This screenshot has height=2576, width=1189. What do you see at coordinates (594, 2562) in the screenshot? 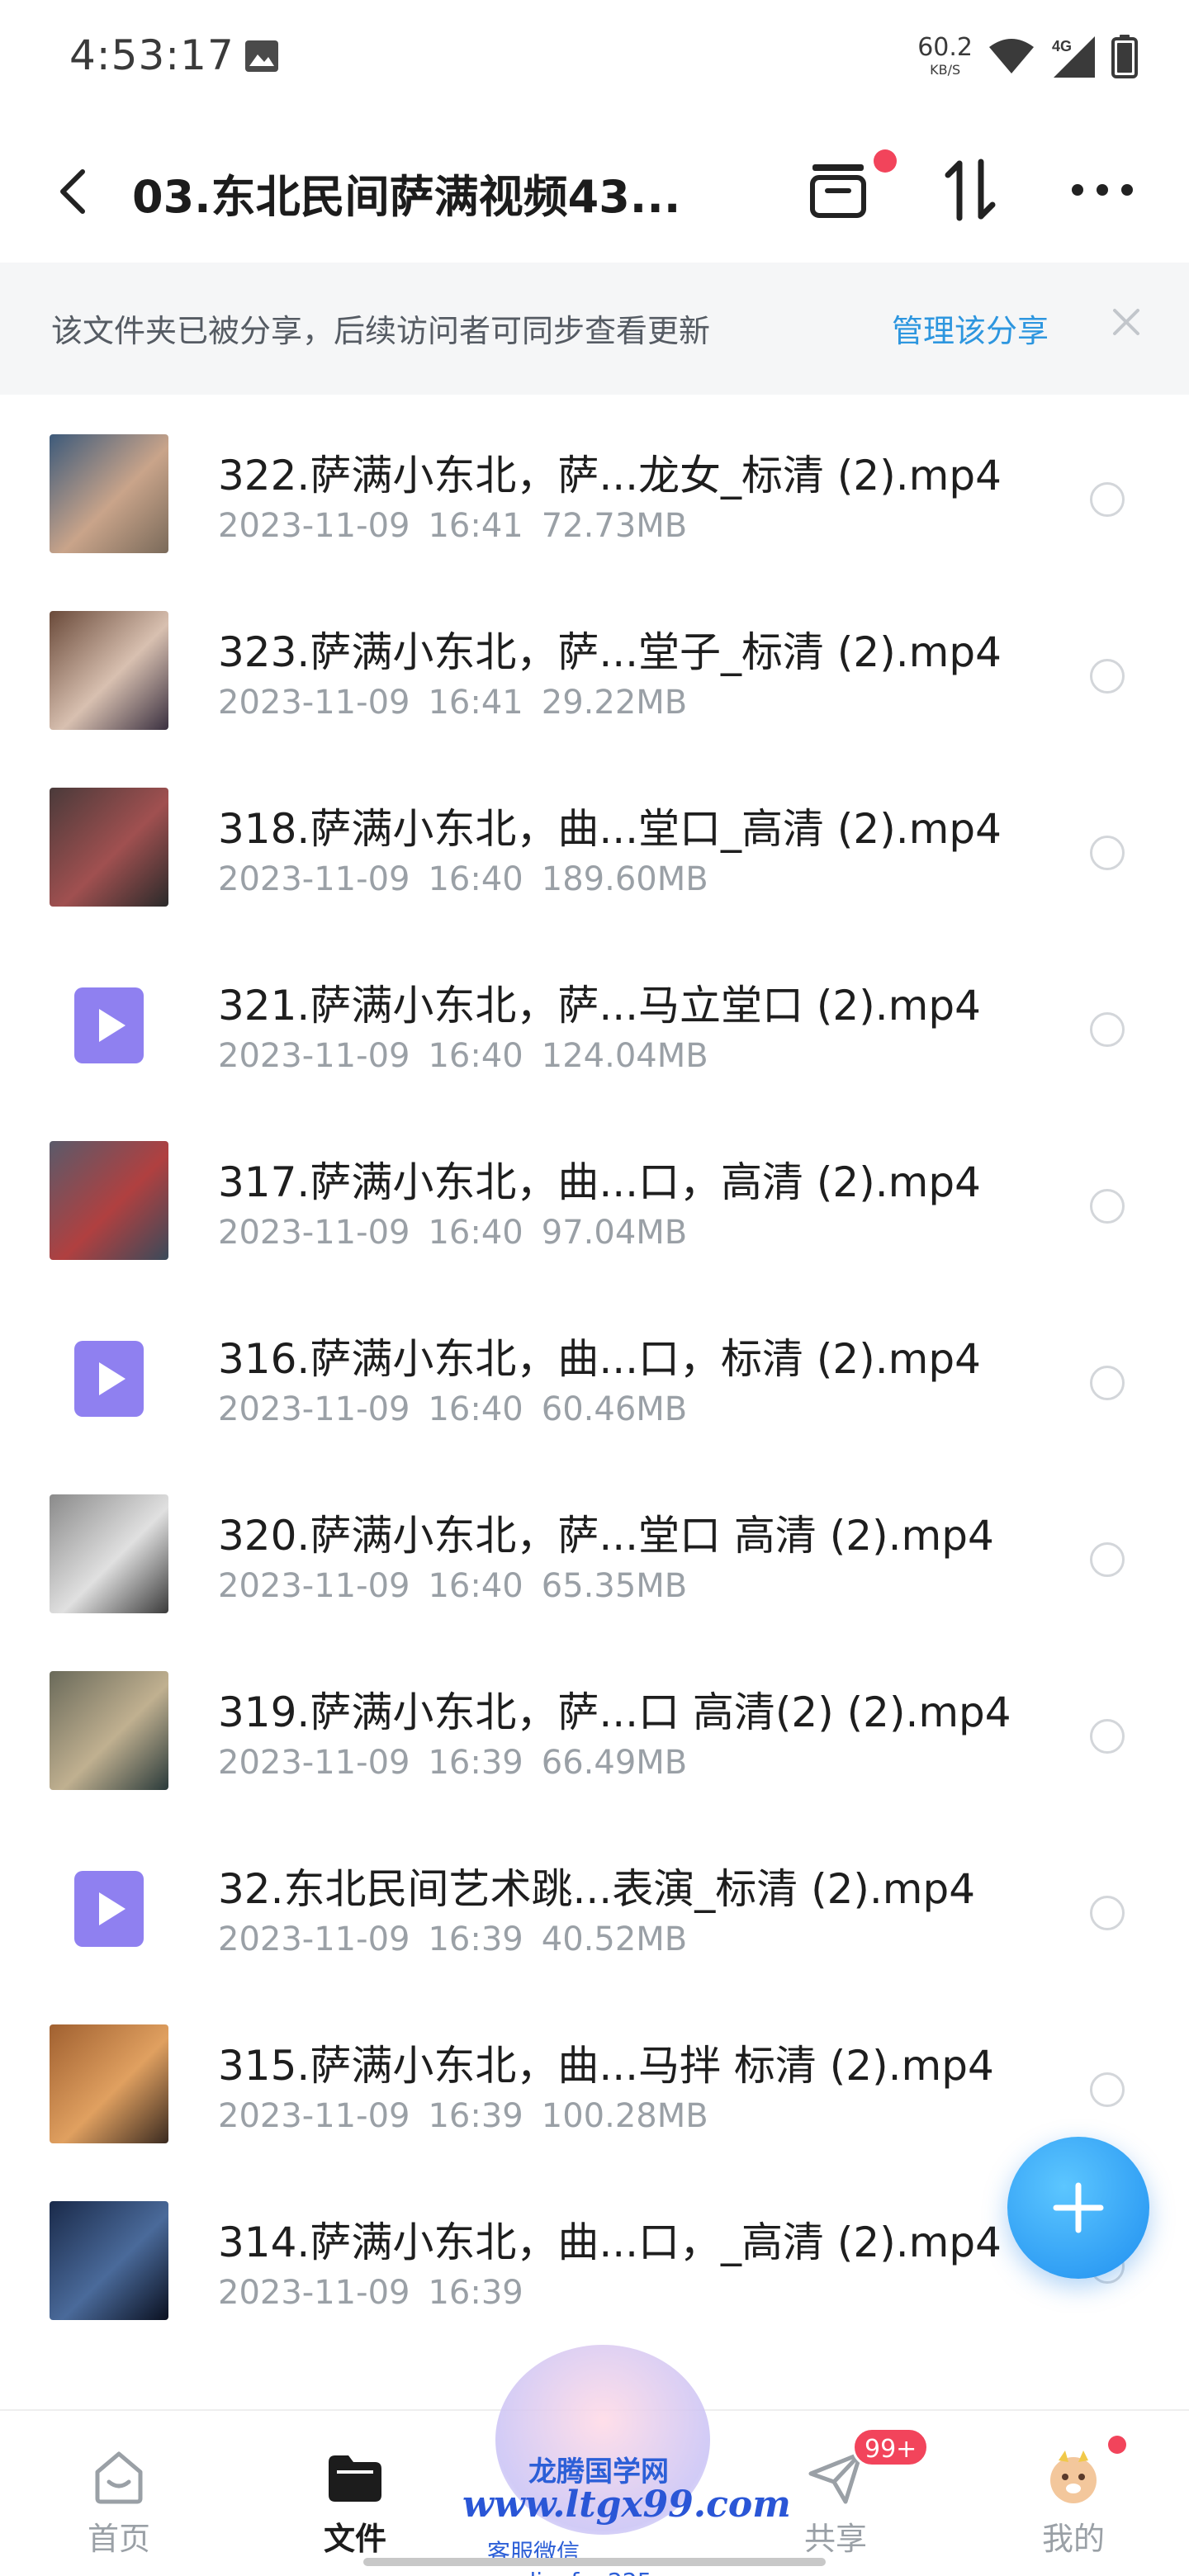
I see `home-indicator` at bounding box center [594, 2562].